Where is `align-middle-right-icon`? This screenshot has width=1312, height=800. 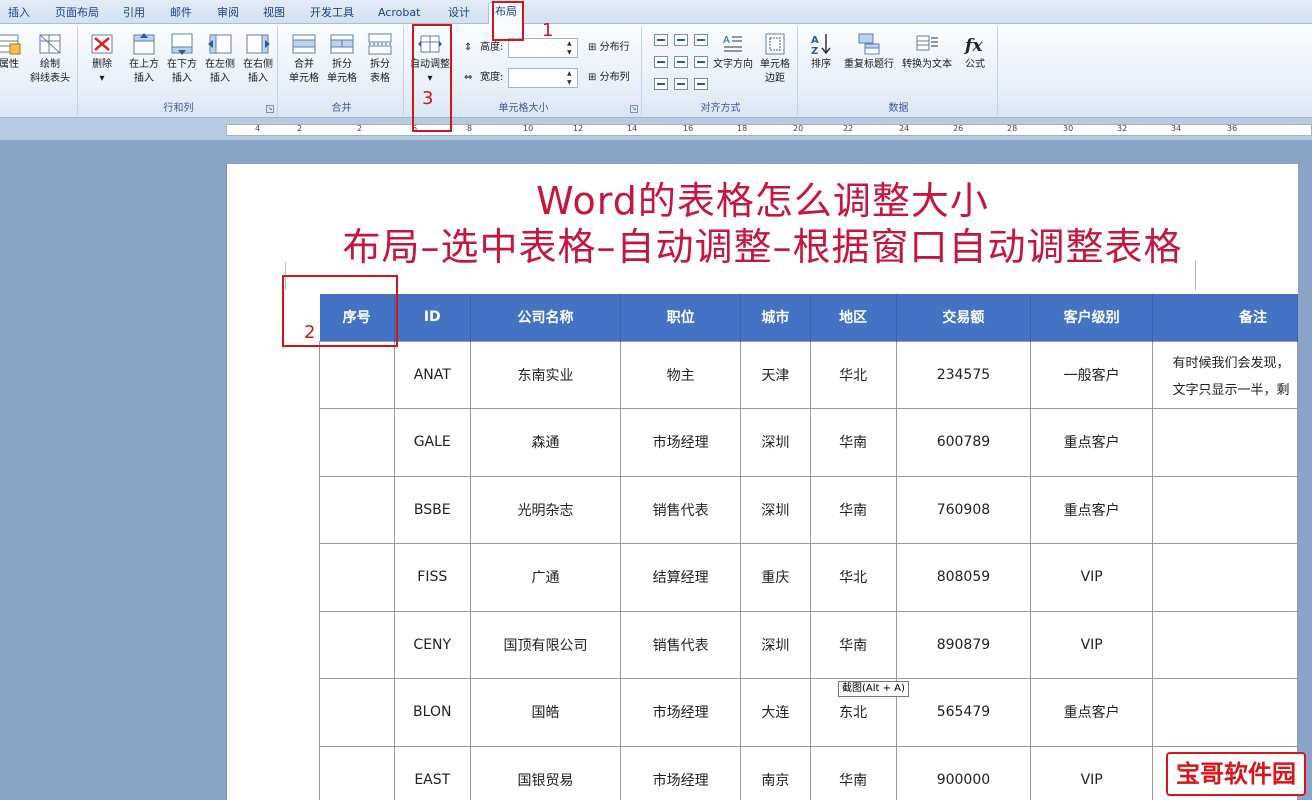 align-middle-right-icon is located at coordinates (701, 62).